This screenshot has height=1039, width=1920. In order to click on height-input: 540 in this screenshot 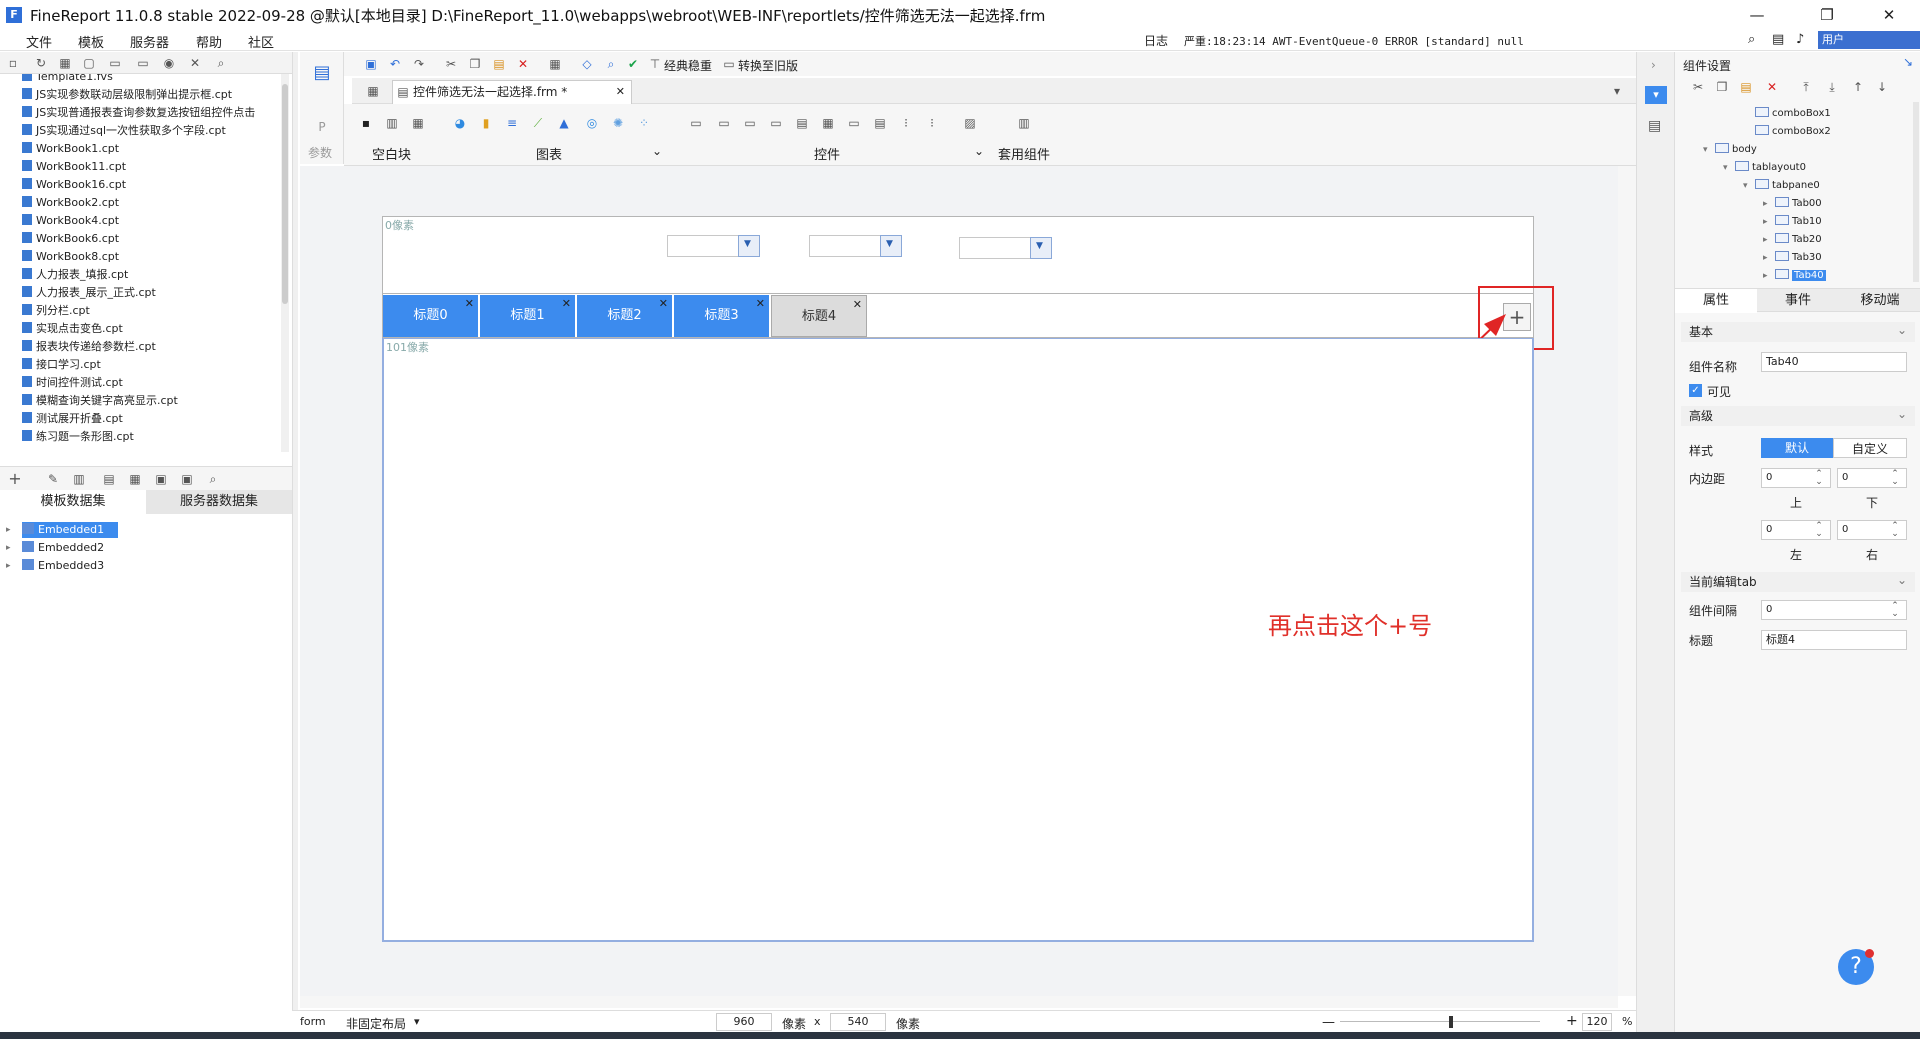, I will do `click(858, 1022)`.